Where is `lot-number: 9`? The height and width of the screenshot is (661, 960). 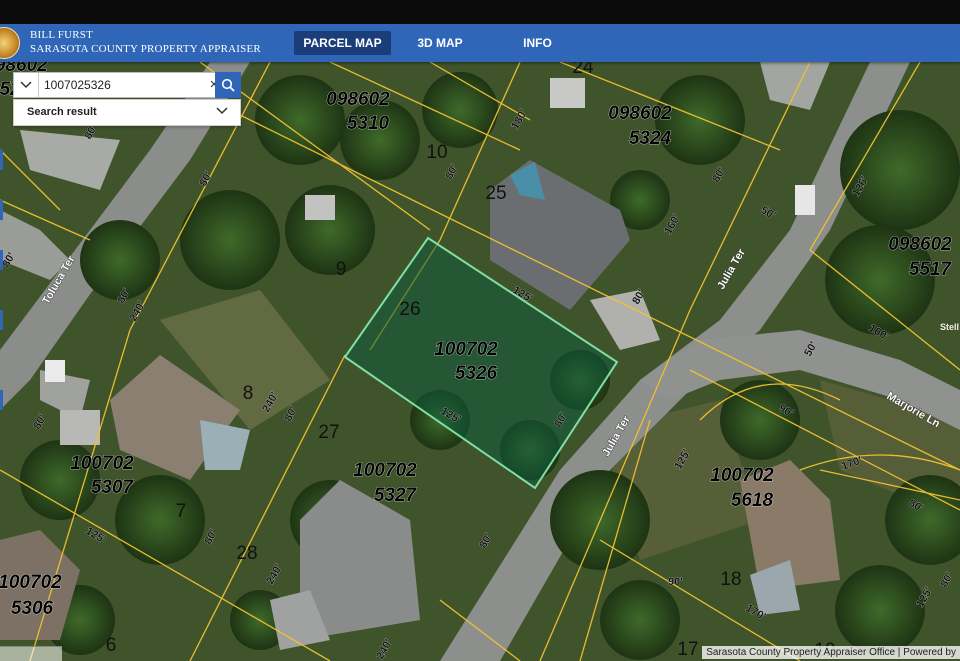 lot-number: 9 is located at coordinates (341, 269).